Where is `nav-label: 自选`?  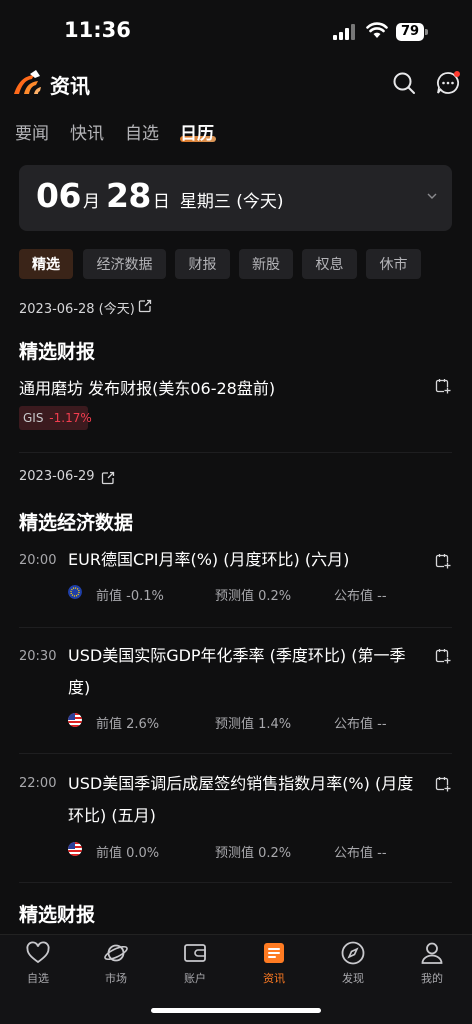 nav-label: 自选 is located at coordinates (38, 978).